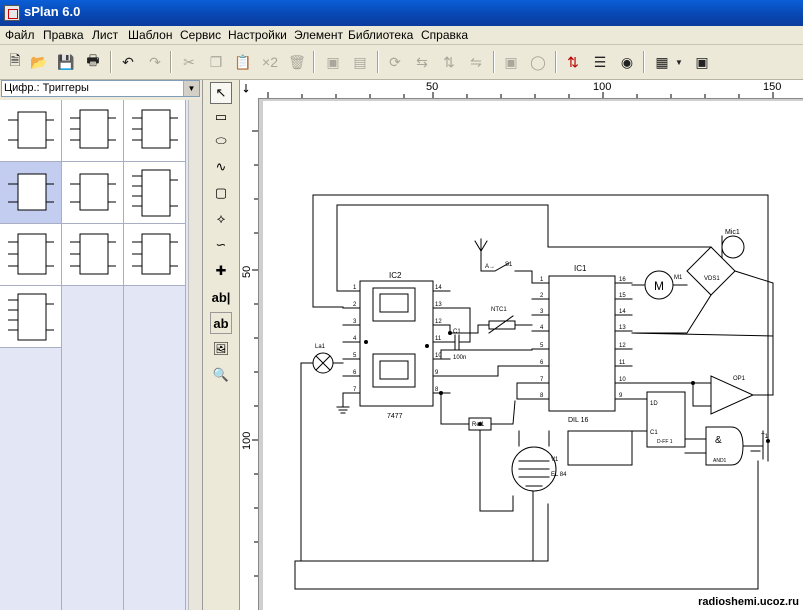 The image size is (803, 610). What do you see at coordinates (297, 62) in the screenshot?
I see `delete-icon: 🗑` at bounding box center [297, 62].